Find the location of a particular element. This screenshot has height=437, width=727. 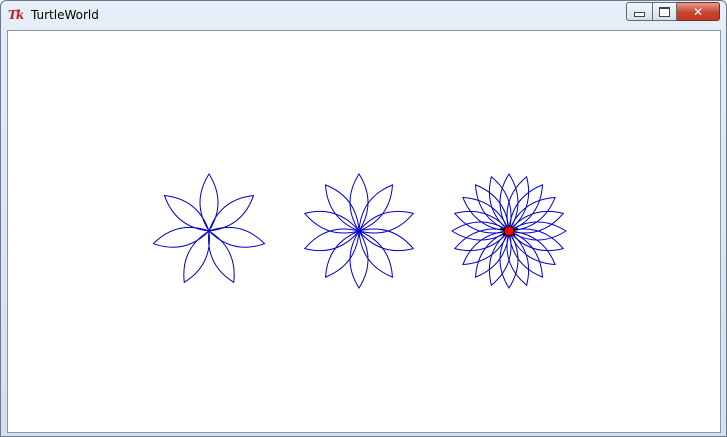

close-icon: ✕ is located at coordinates (698, 11).